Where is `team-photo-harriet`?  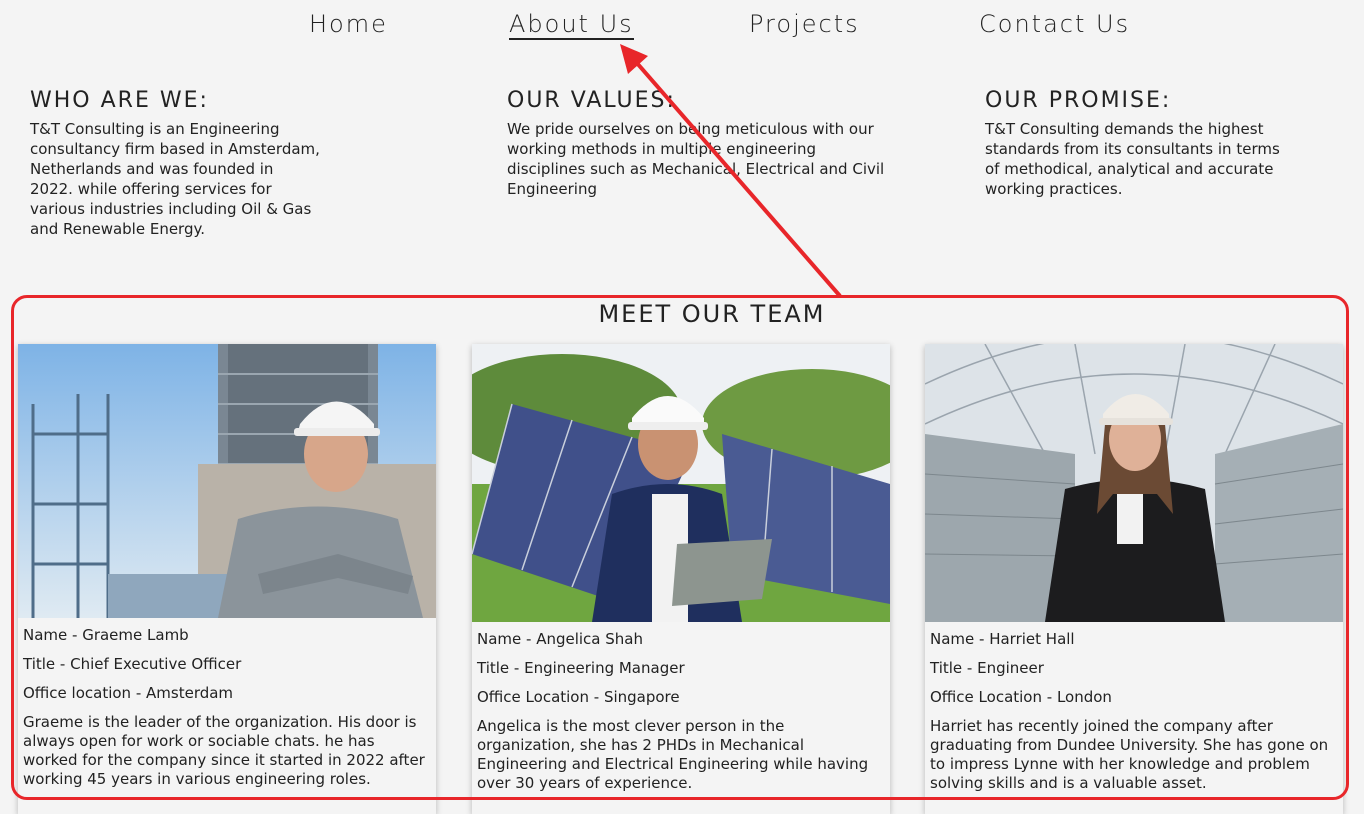 team-photo-harriet is located at coordinates (1134, 483).